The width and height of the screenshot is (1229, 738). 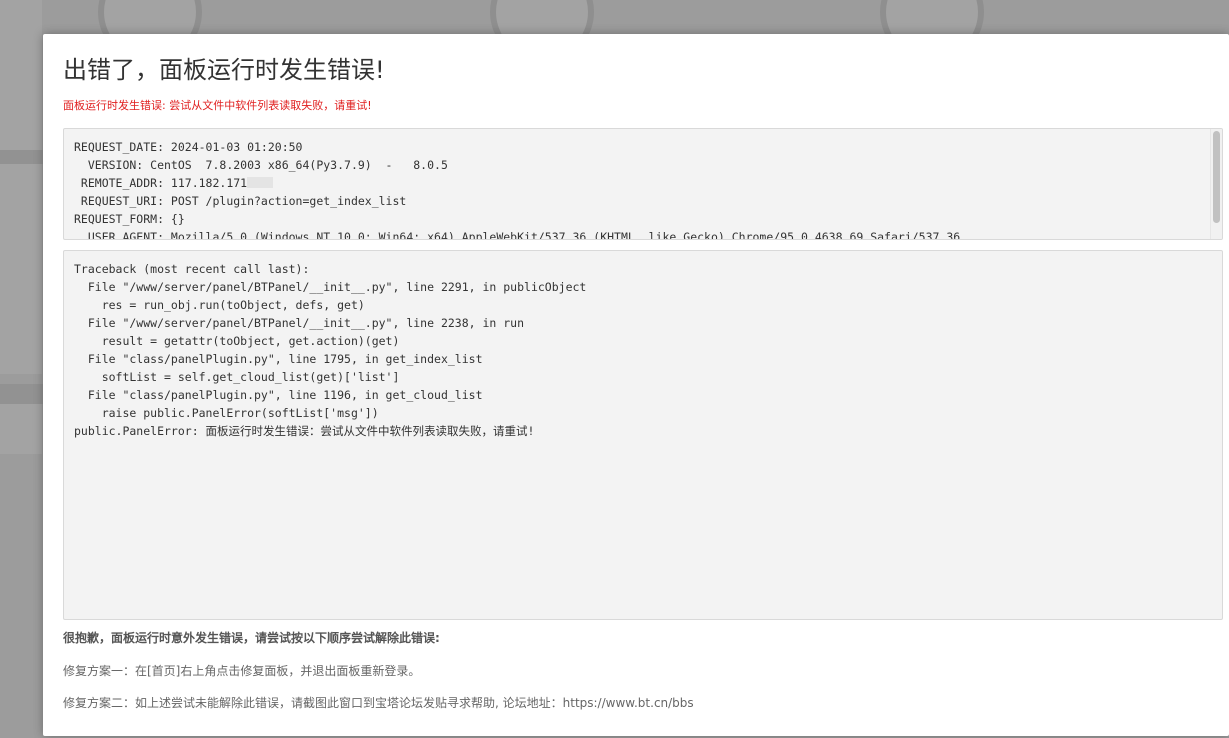 What do you see at coordinates (217, 105) in the screenshot?
I see `error-summary: 面板运行时发生错误: 尝试从文件中软件列表读取失败，请重试!` at bounding box center [217, 105].